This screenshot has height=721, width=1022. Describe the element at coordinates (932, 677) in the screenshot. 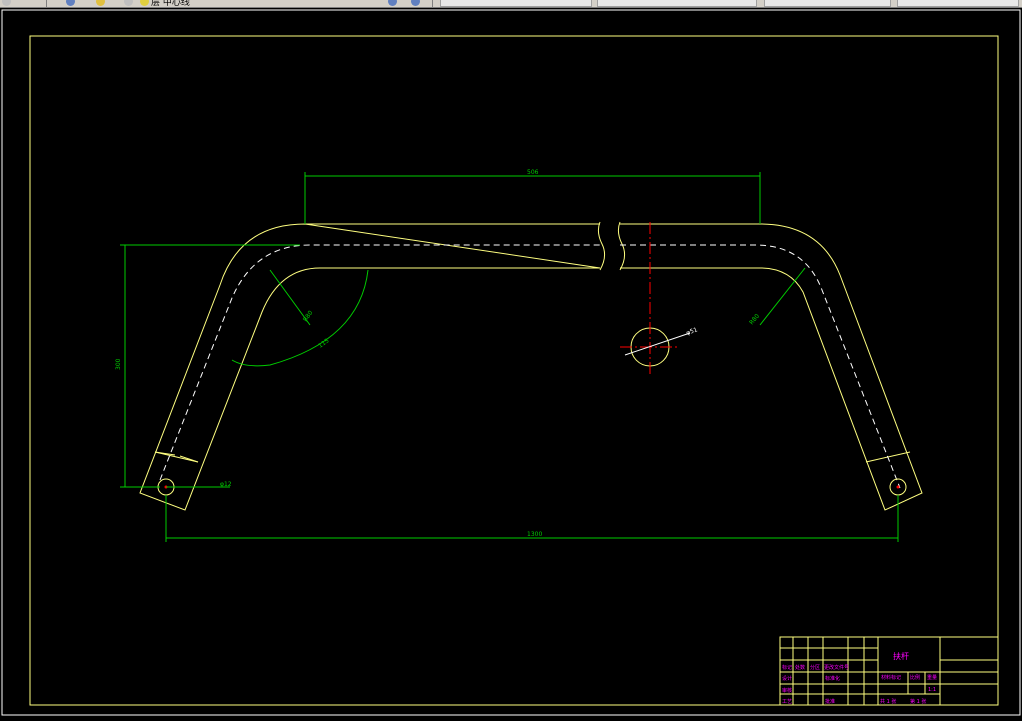

I see `tb-weight-label: 重量` at that location.